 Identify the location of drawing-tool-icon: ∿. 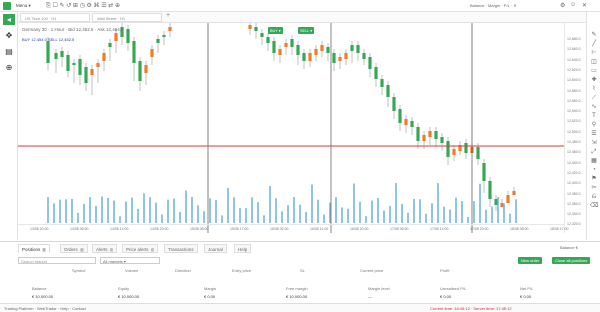
(594, 107).